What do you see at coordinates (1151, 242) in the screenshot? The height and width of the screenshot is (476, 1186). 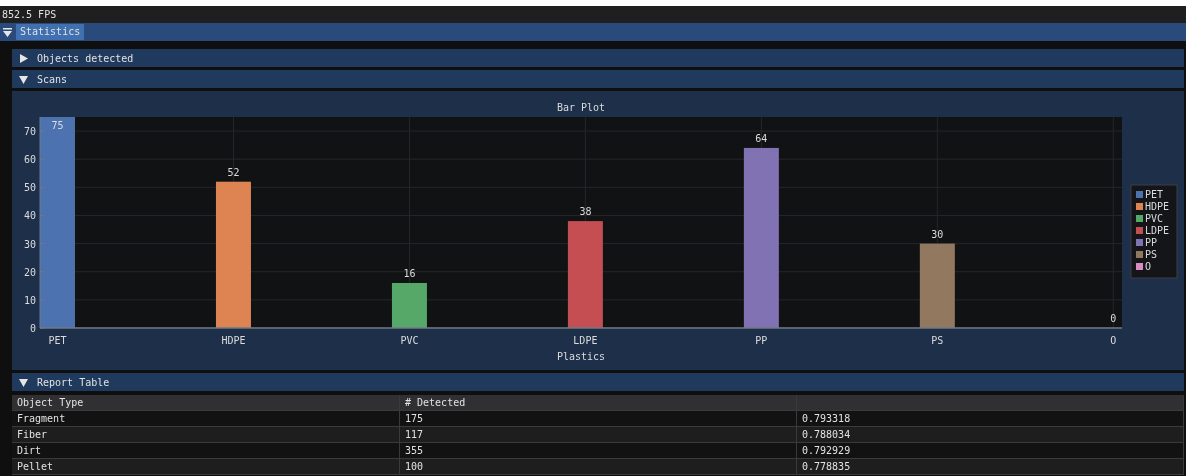 I see `legend-label: PP` at bounding box center [1151, 242].